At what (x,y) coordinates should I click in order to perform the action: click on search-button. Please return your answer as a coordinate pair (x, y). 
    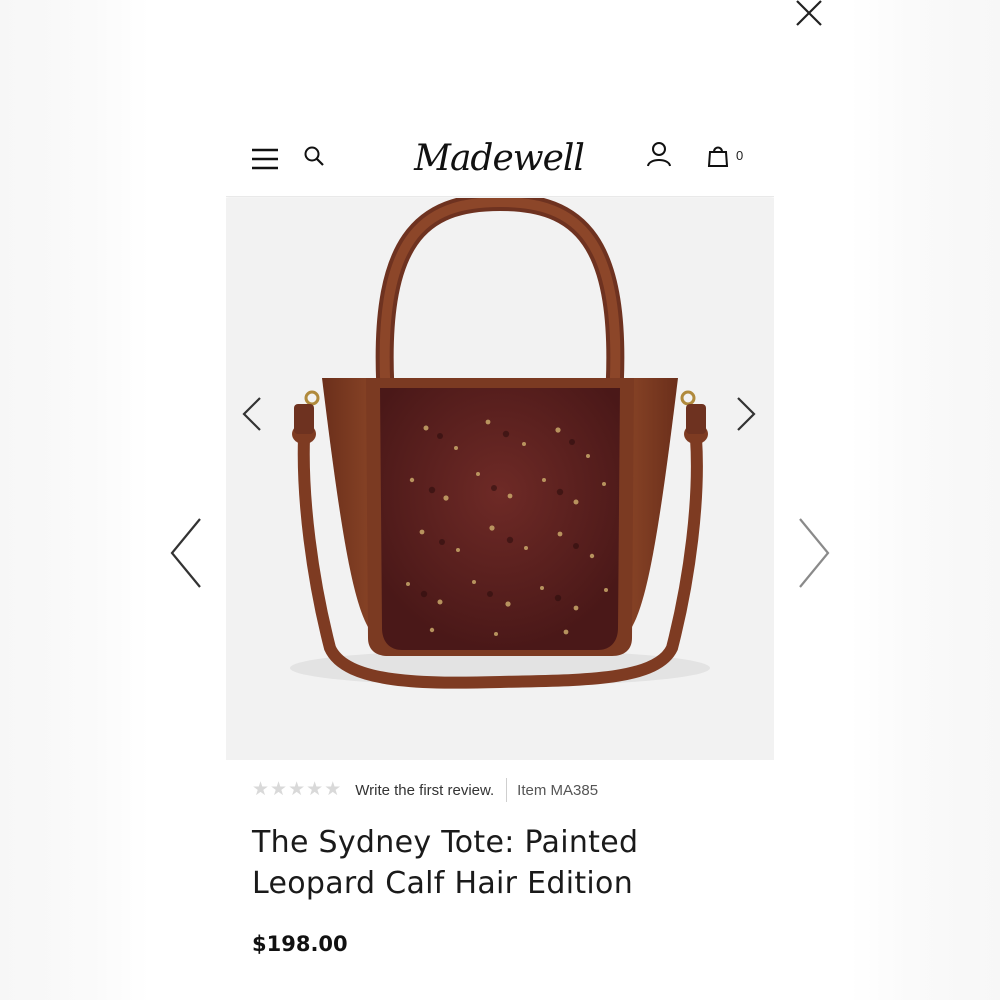
    Looking at the image, I should click on (314, 156).